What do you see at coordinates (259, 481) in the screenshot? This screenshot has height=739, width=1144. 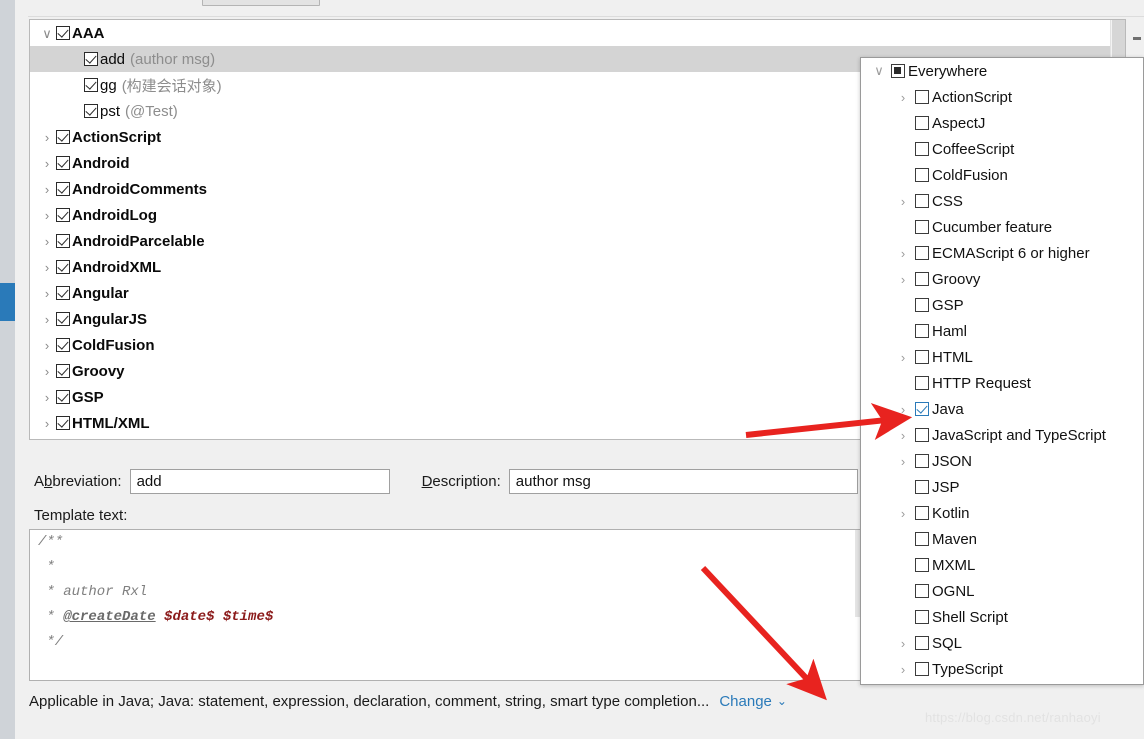 I see `abbreviation-input: add` at bounding box center [259, 481].